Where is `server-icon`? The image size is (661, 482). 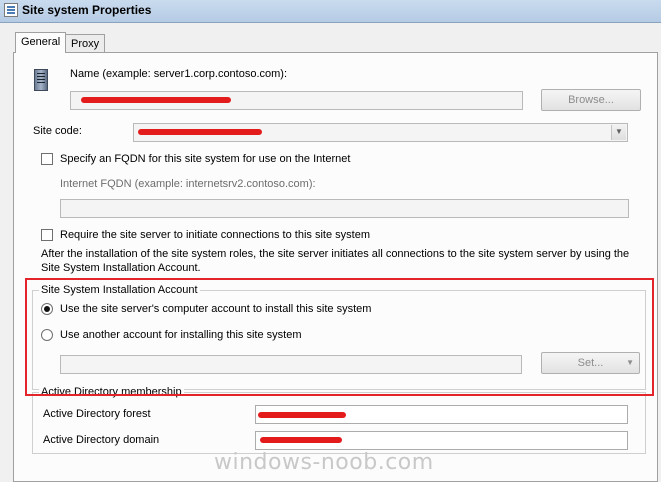
server-icon is located at coordinates (41, 80).